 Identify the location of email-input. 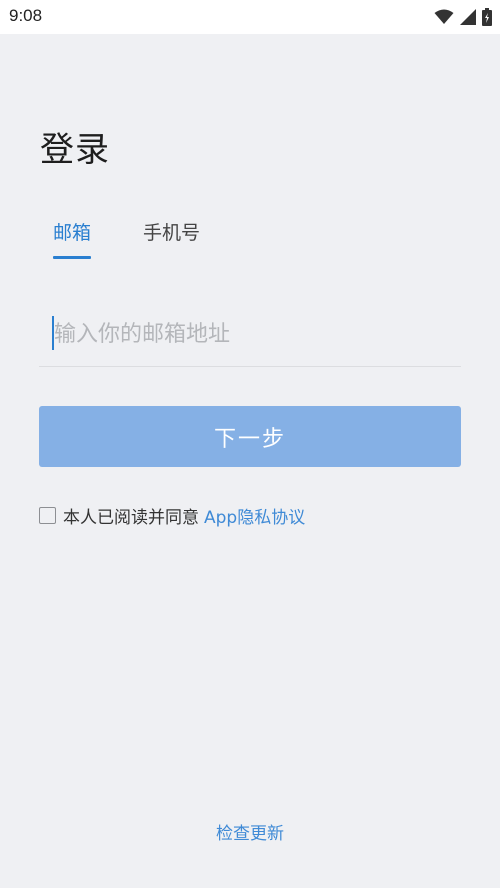
(253, 334).